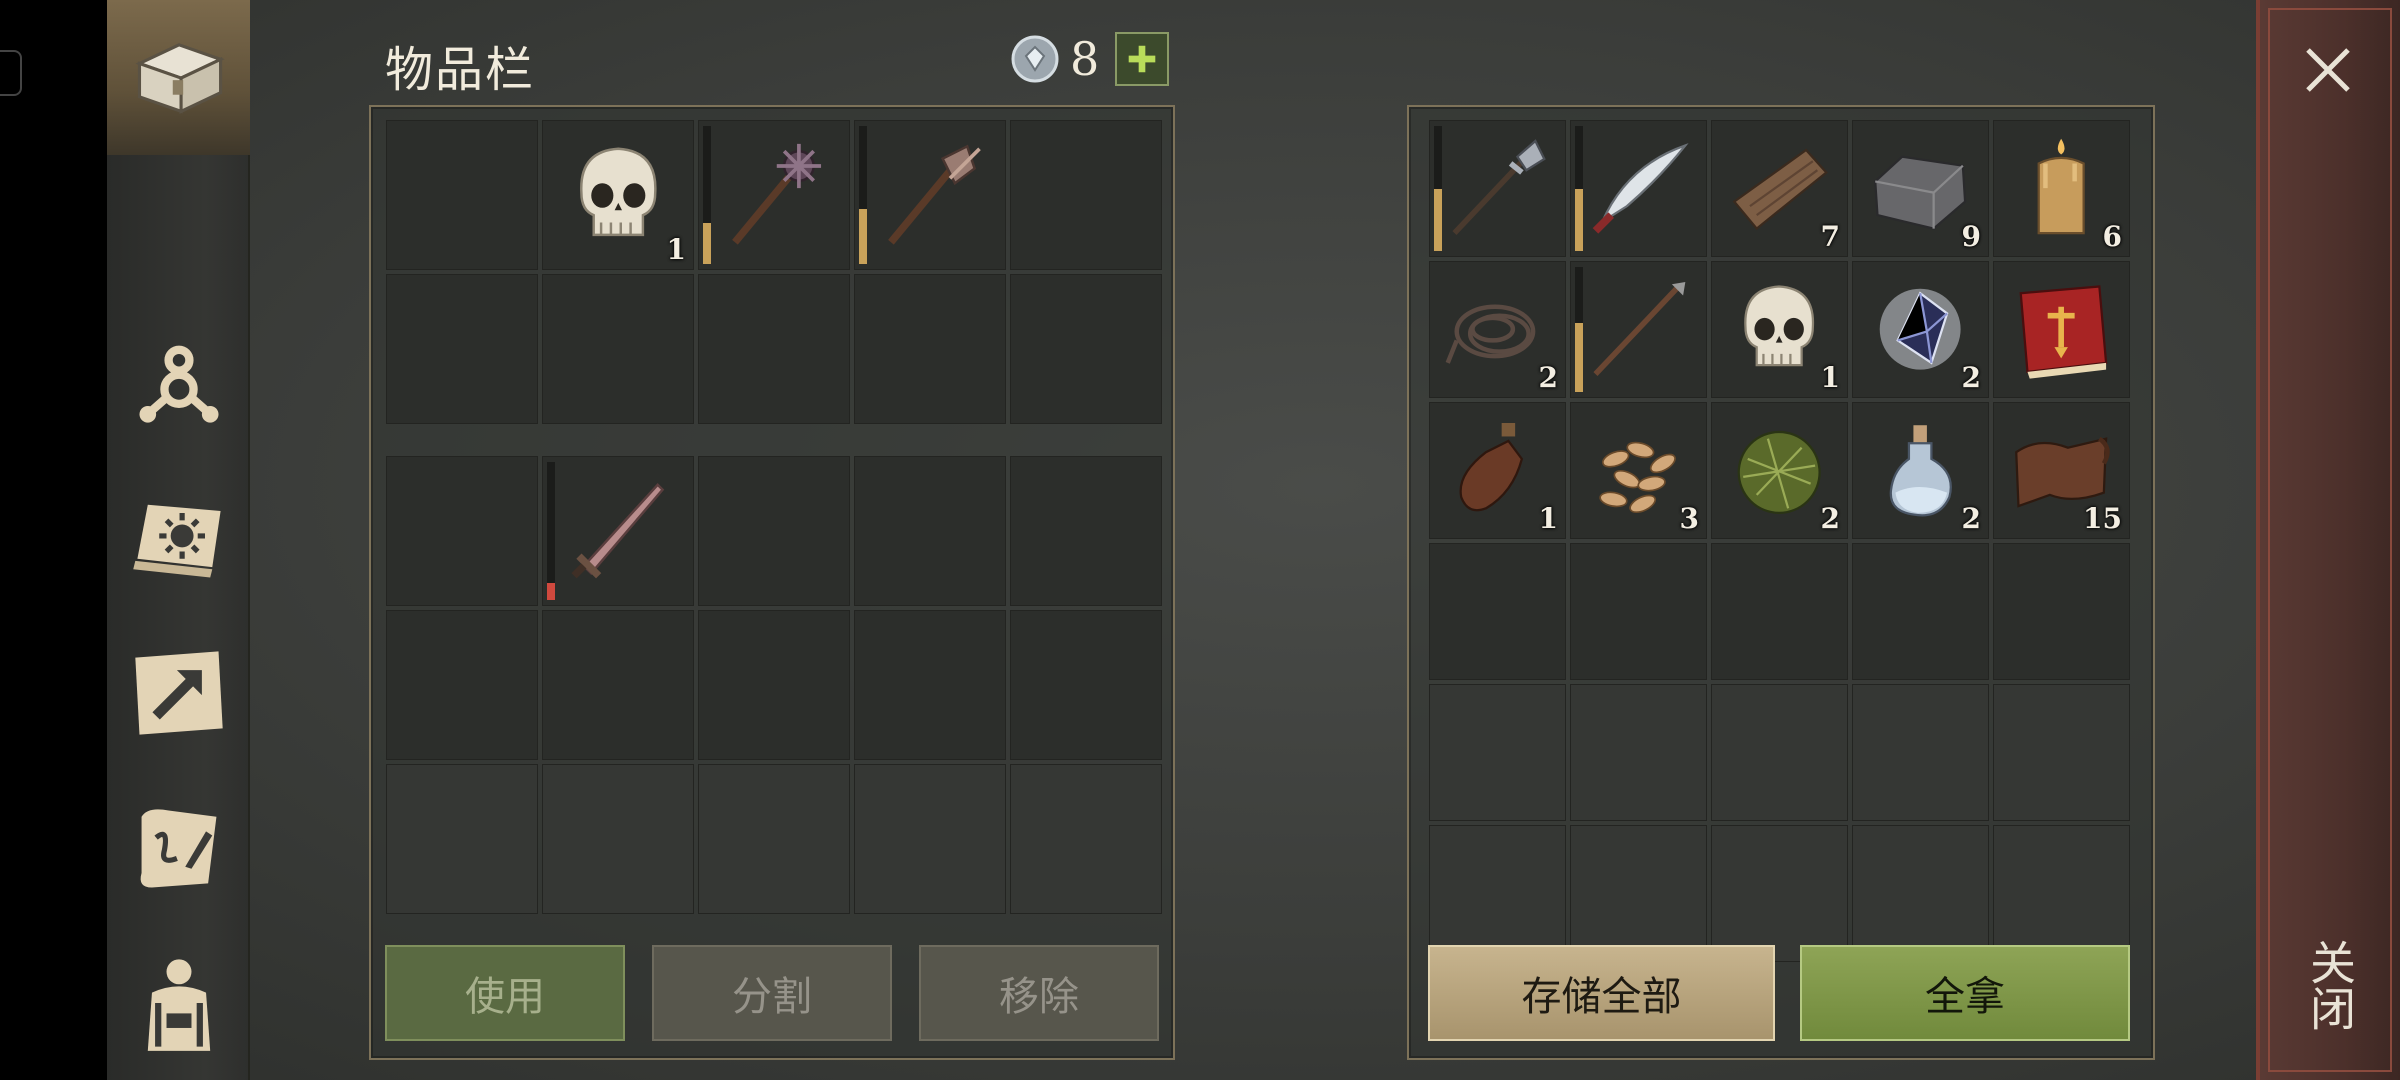  What do you see at coordinates (505, 993) in the screenshot?
I see `use-button: 使用` at bounding box center [505, 993].